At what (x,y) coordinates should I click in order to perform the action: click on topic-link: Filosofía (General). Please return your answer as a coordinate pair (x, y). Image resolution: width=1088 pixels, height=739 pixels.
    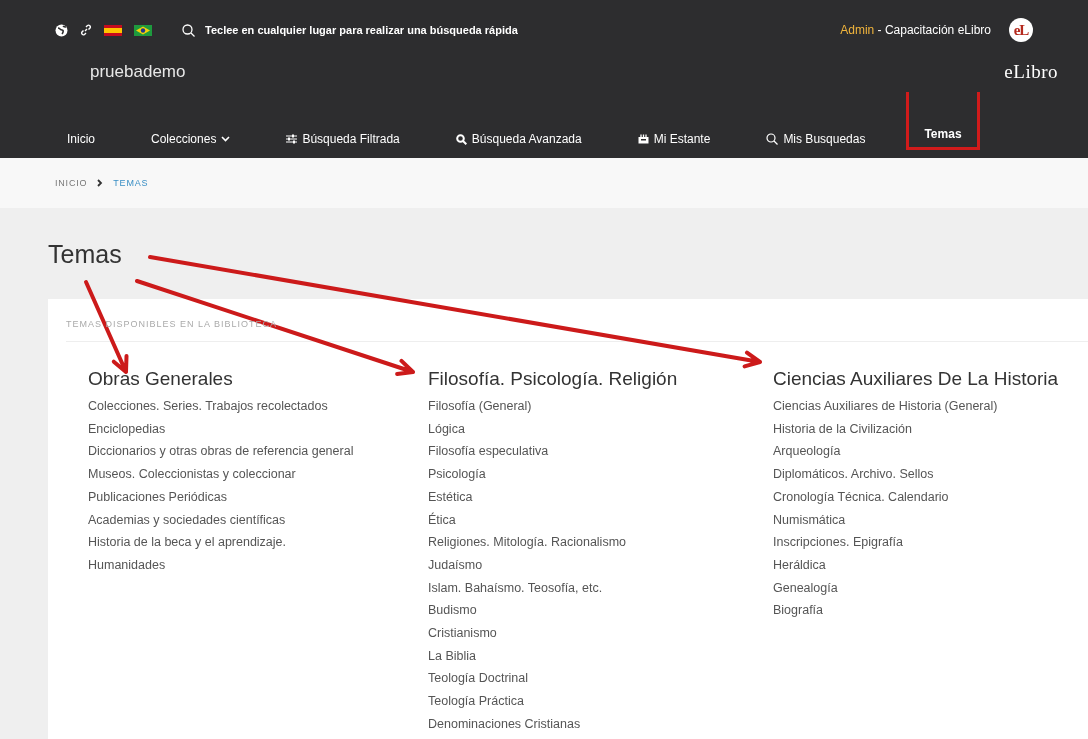
    Looking at the image, I should click on (600, 406).